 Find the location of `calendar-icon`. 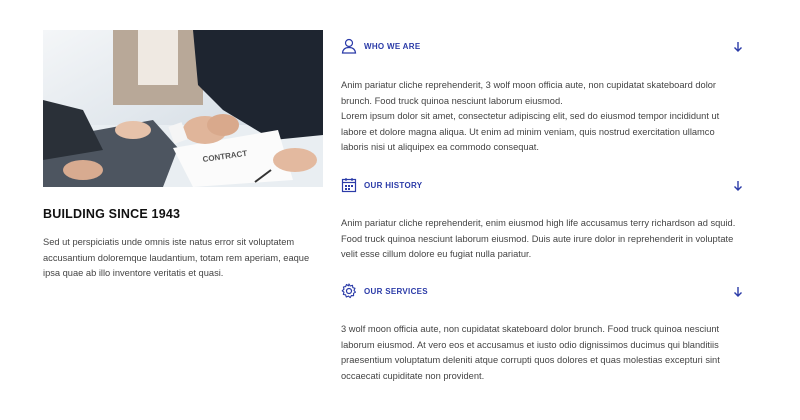

calendar-icon is located at coordinates (349, 185).